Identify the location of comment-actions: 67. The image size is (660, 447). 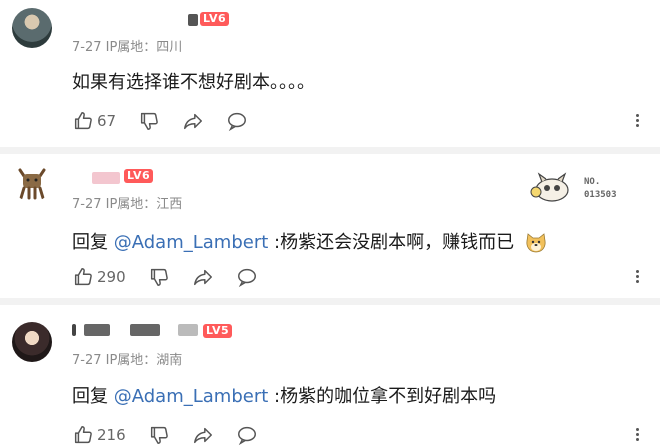
(171, 121).